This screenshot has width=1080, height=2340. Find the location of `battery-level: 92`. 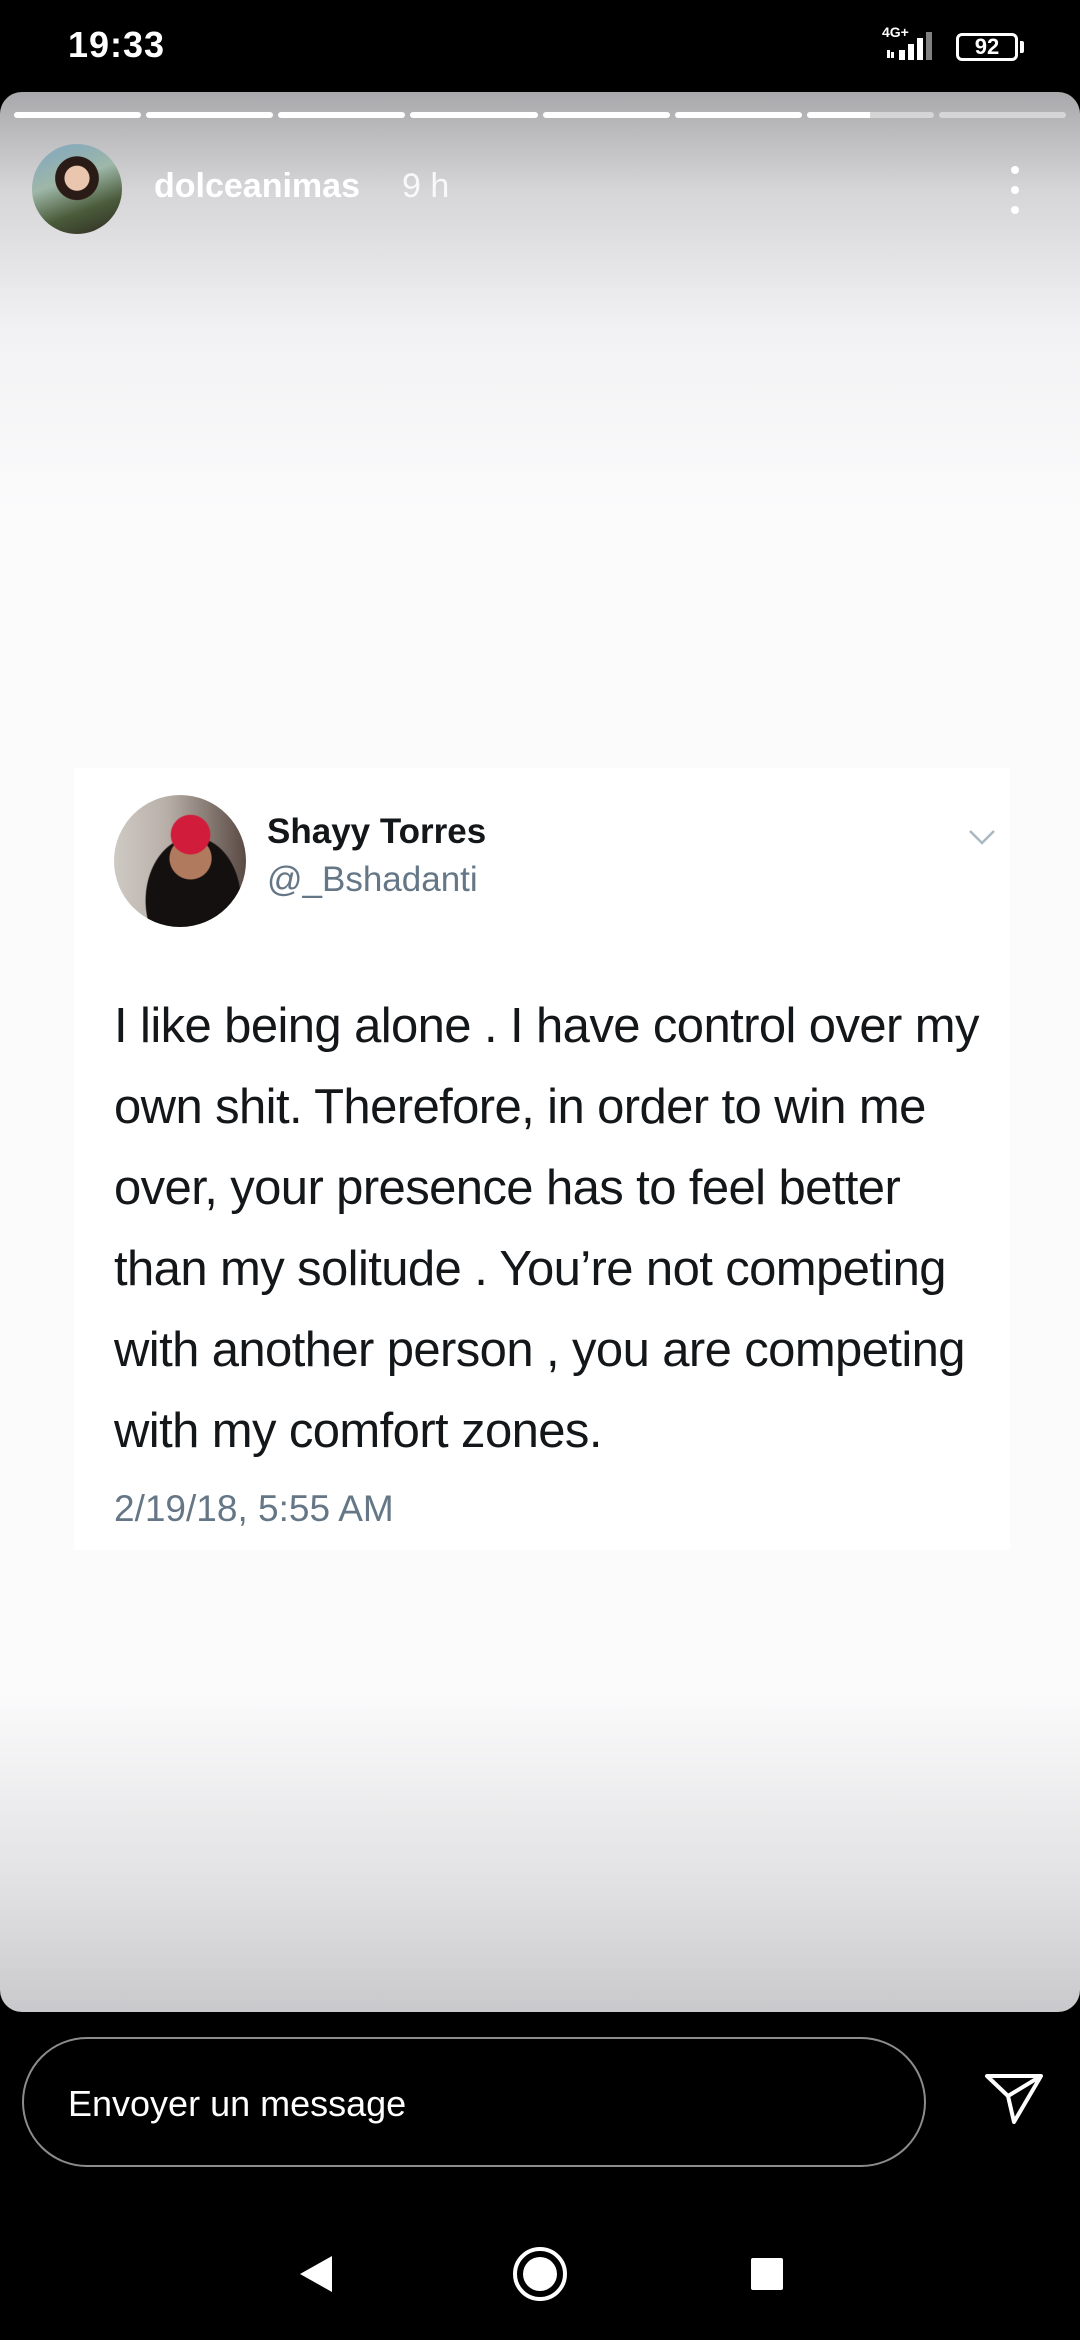

battery-level: 92 is located at coordinates (987, 46).